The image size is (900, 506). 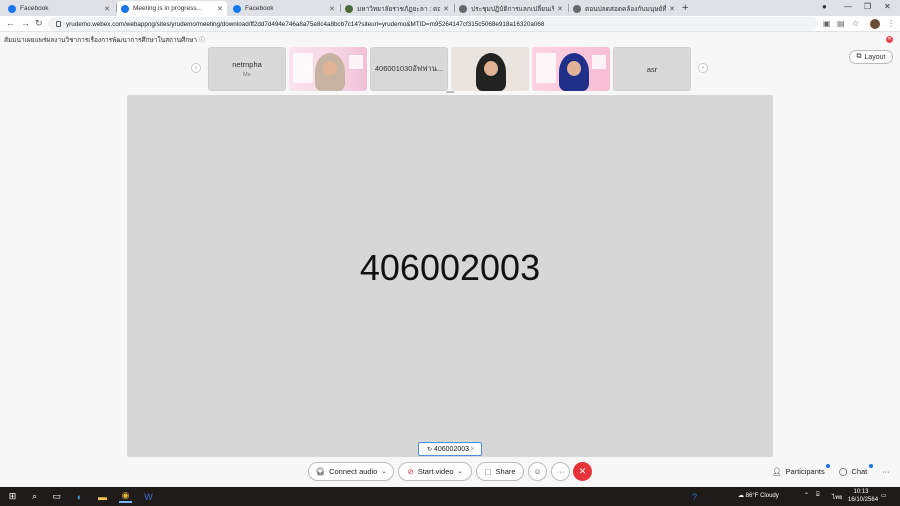 What do you see at coordinates (855, 23) in the screenshot?
I see `bookmark-star-icon: ☆` at bounding box center [855, 23].